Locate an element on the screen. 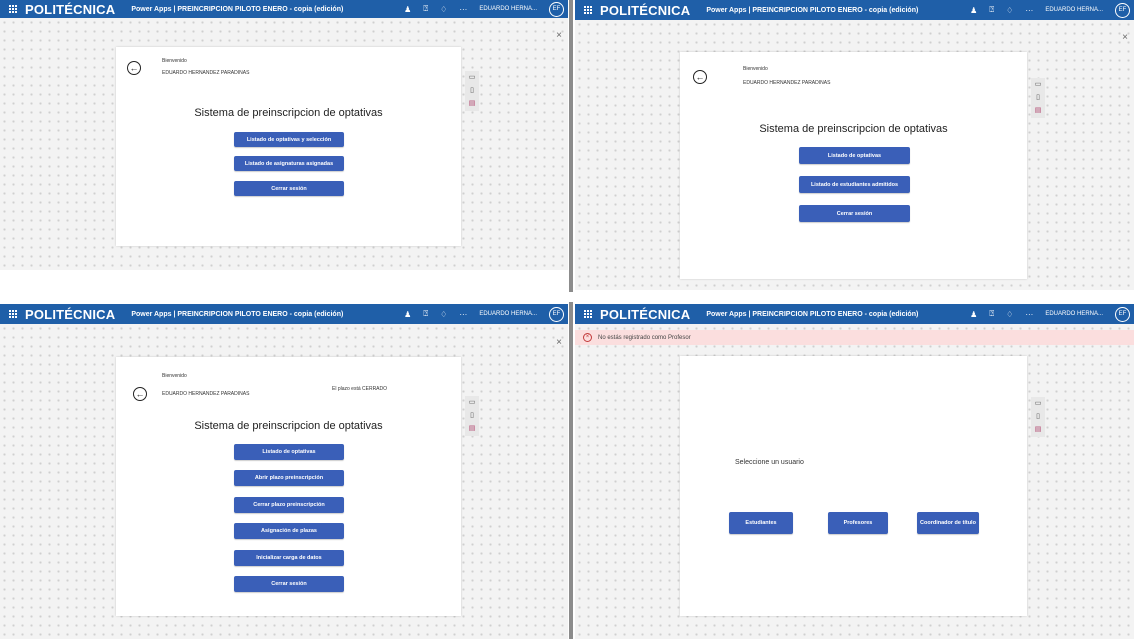  error-icon: × is located at coordinates (587, 337).